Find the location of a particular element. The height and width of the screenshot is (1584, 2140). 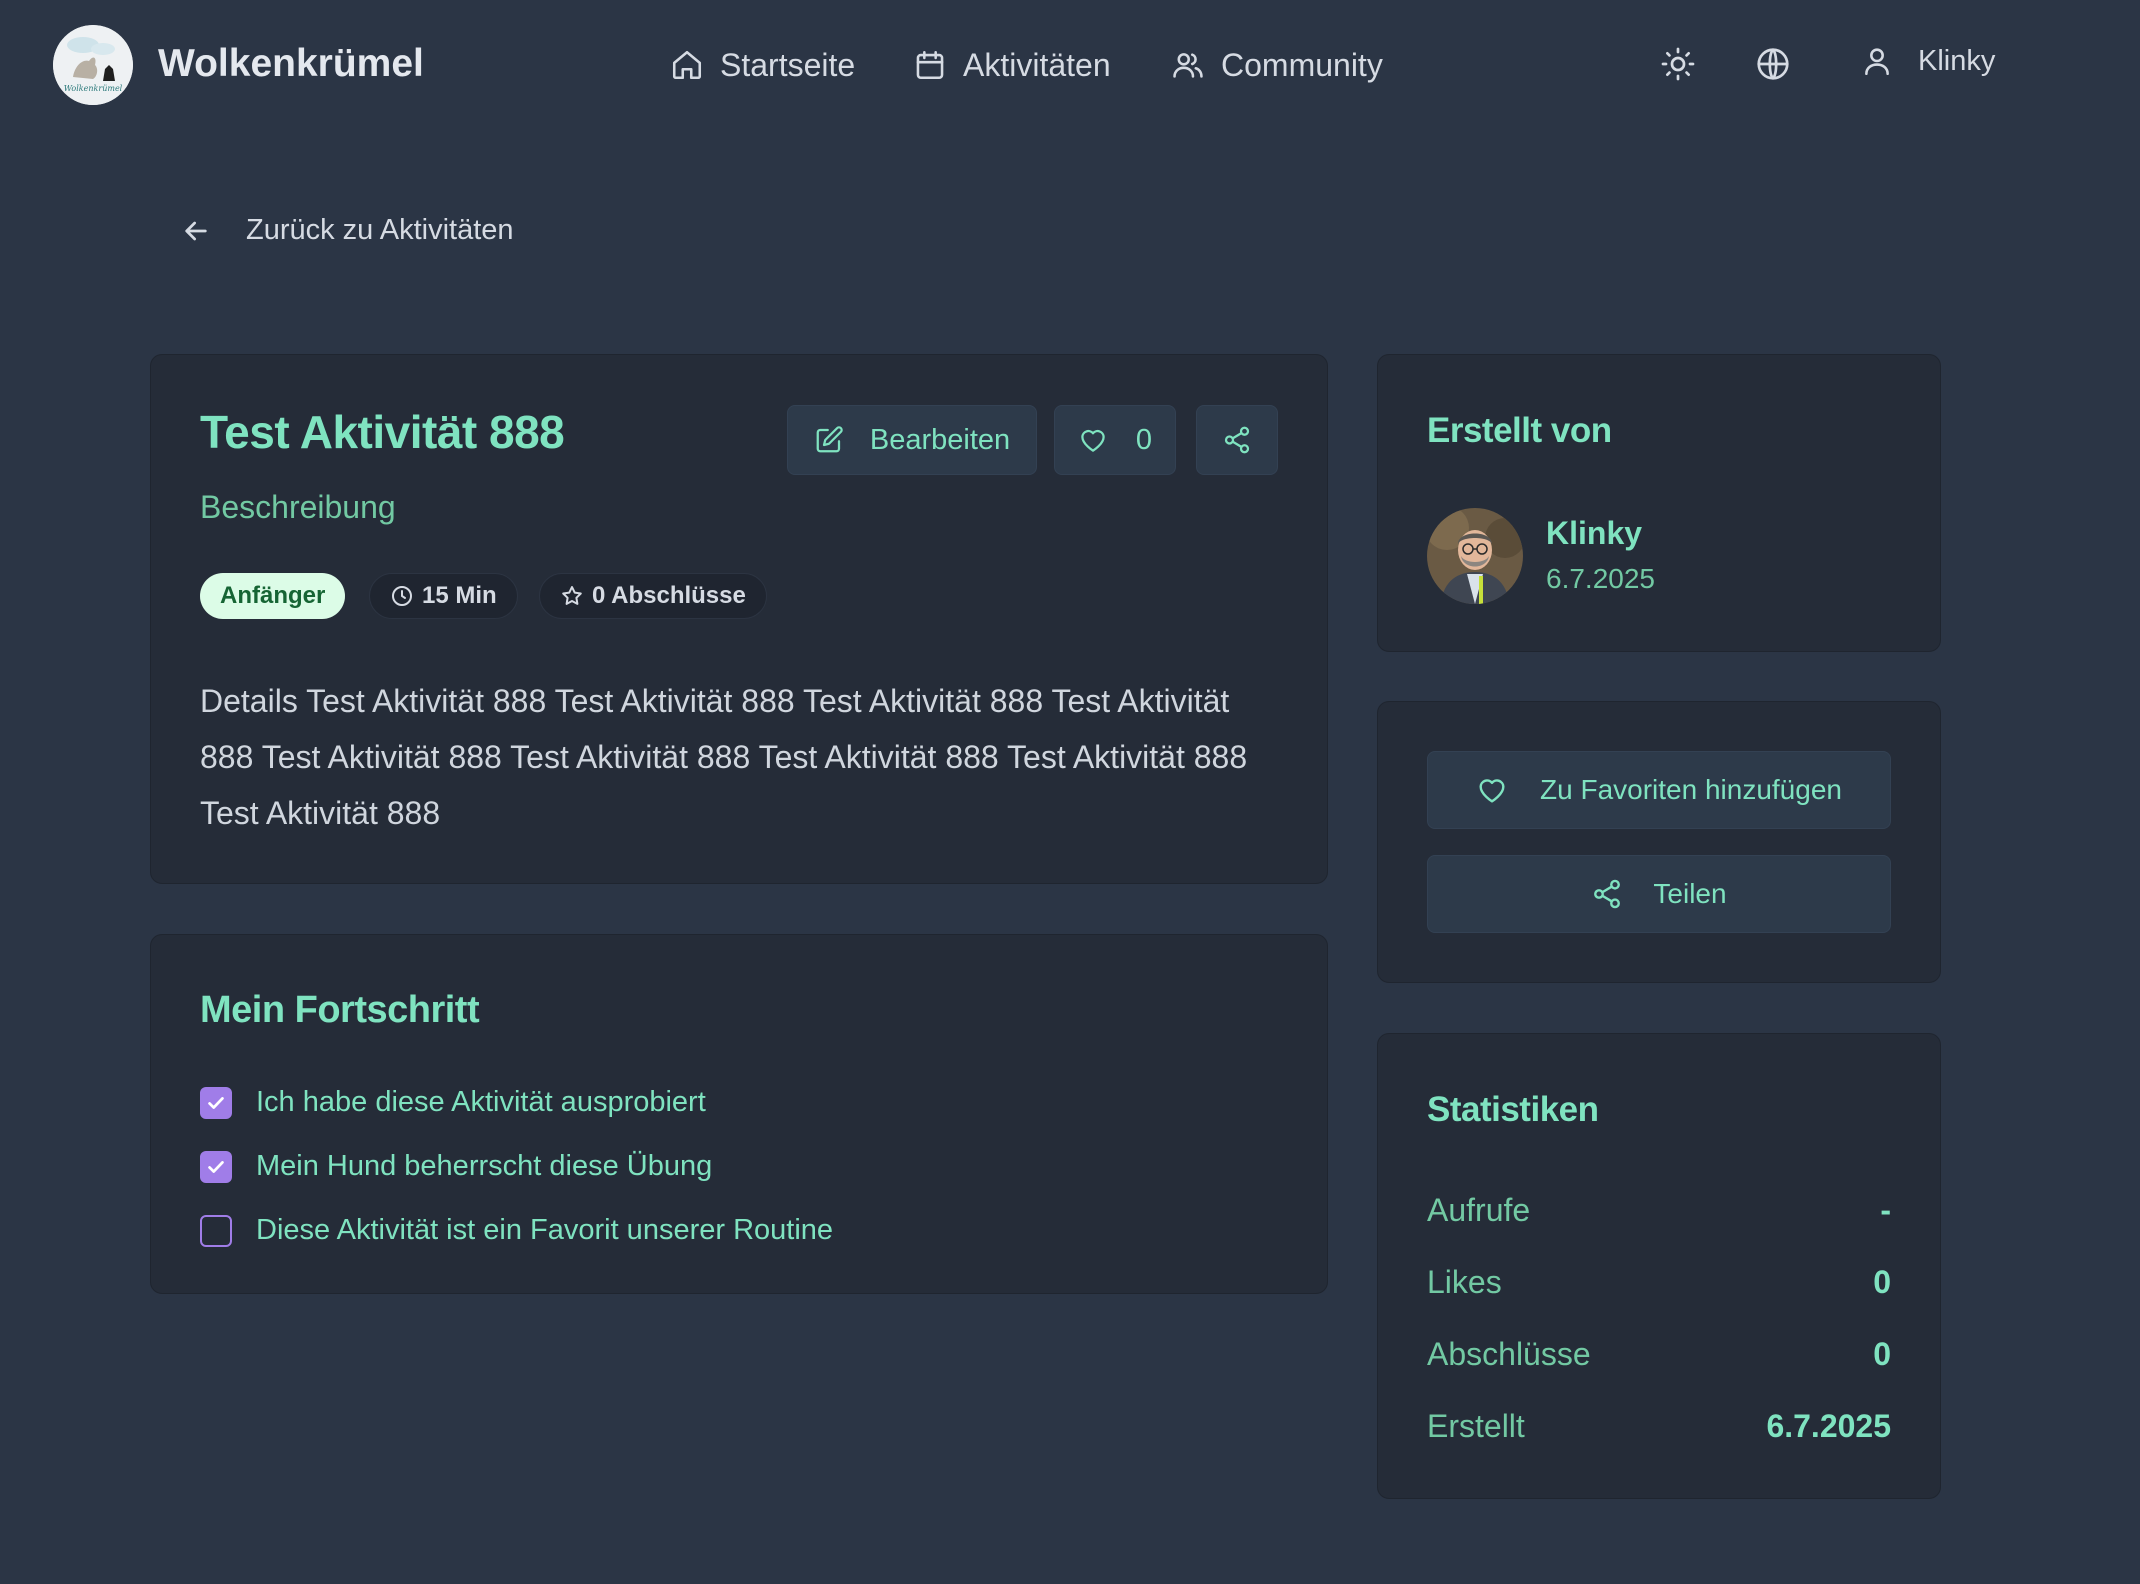

nav-community: Community is located at coordinates (1277, 65).